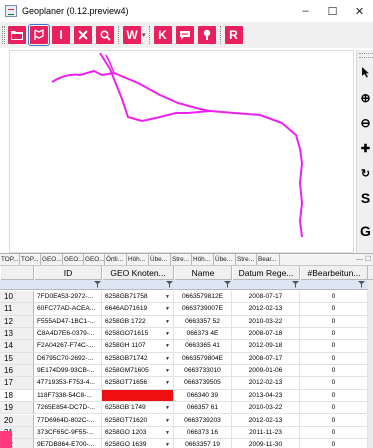 The image size is (373, 448). I want to click on cell-geo-knoten: 6258GT71620 ▼, so click(138, 420).